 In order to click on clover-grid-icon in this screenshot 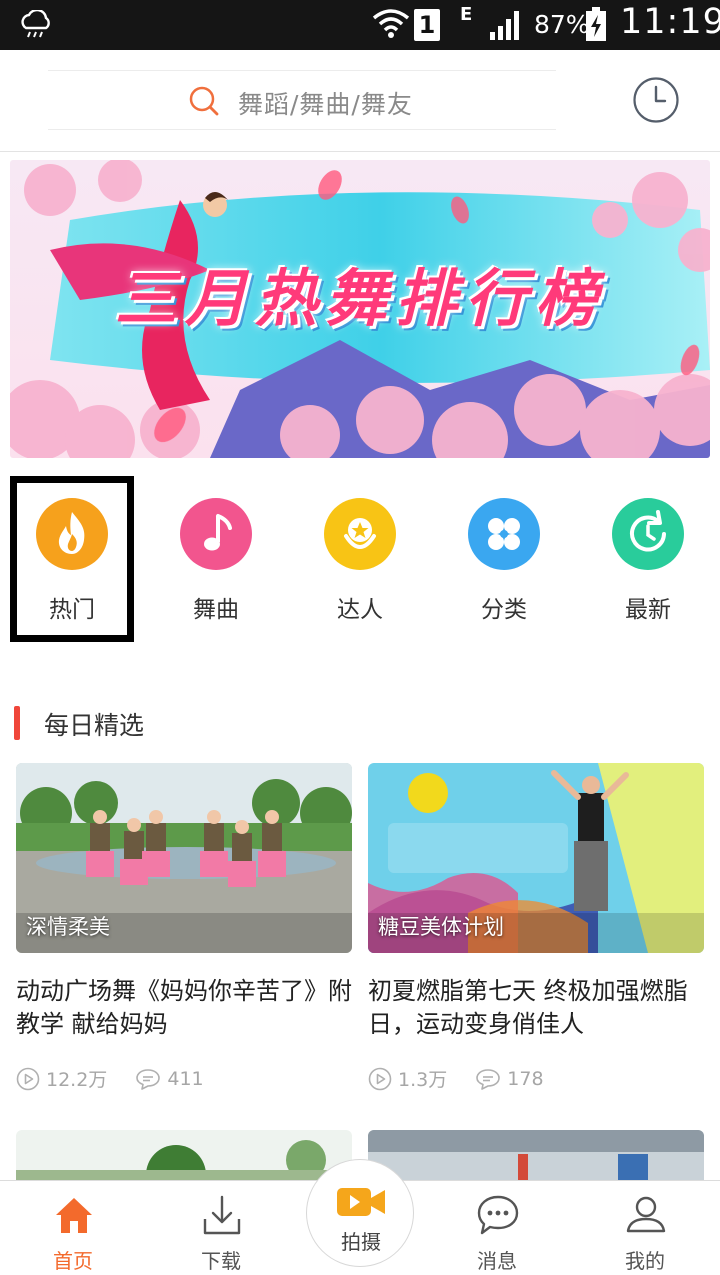, I will do `click(504, 534)`.